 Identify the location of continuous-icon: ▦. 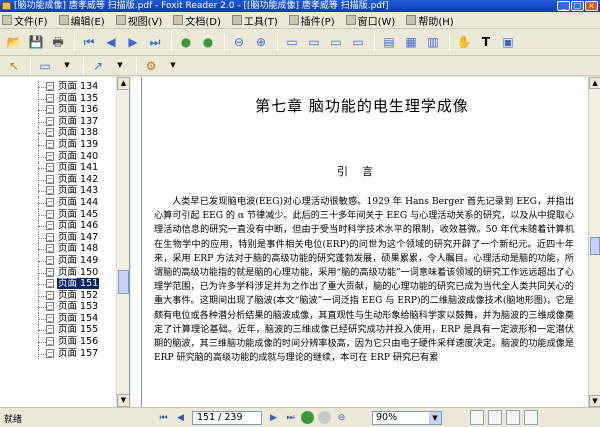
(411, 42).